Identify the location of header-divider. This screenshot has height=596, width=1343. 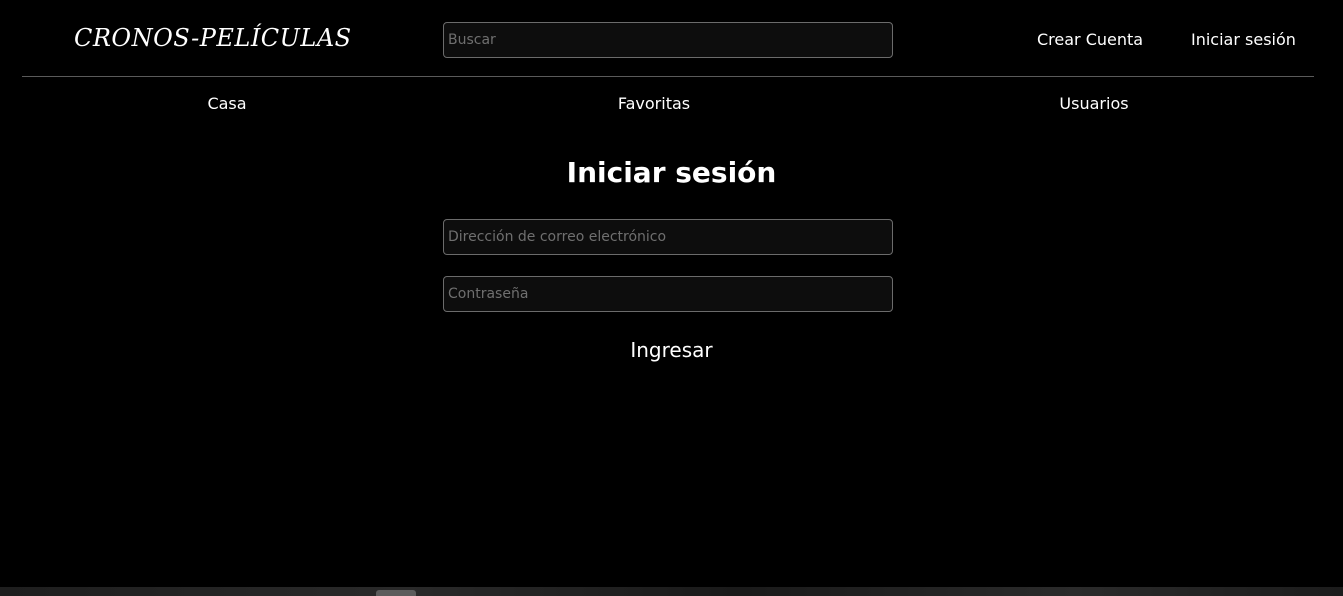
(668, 76).